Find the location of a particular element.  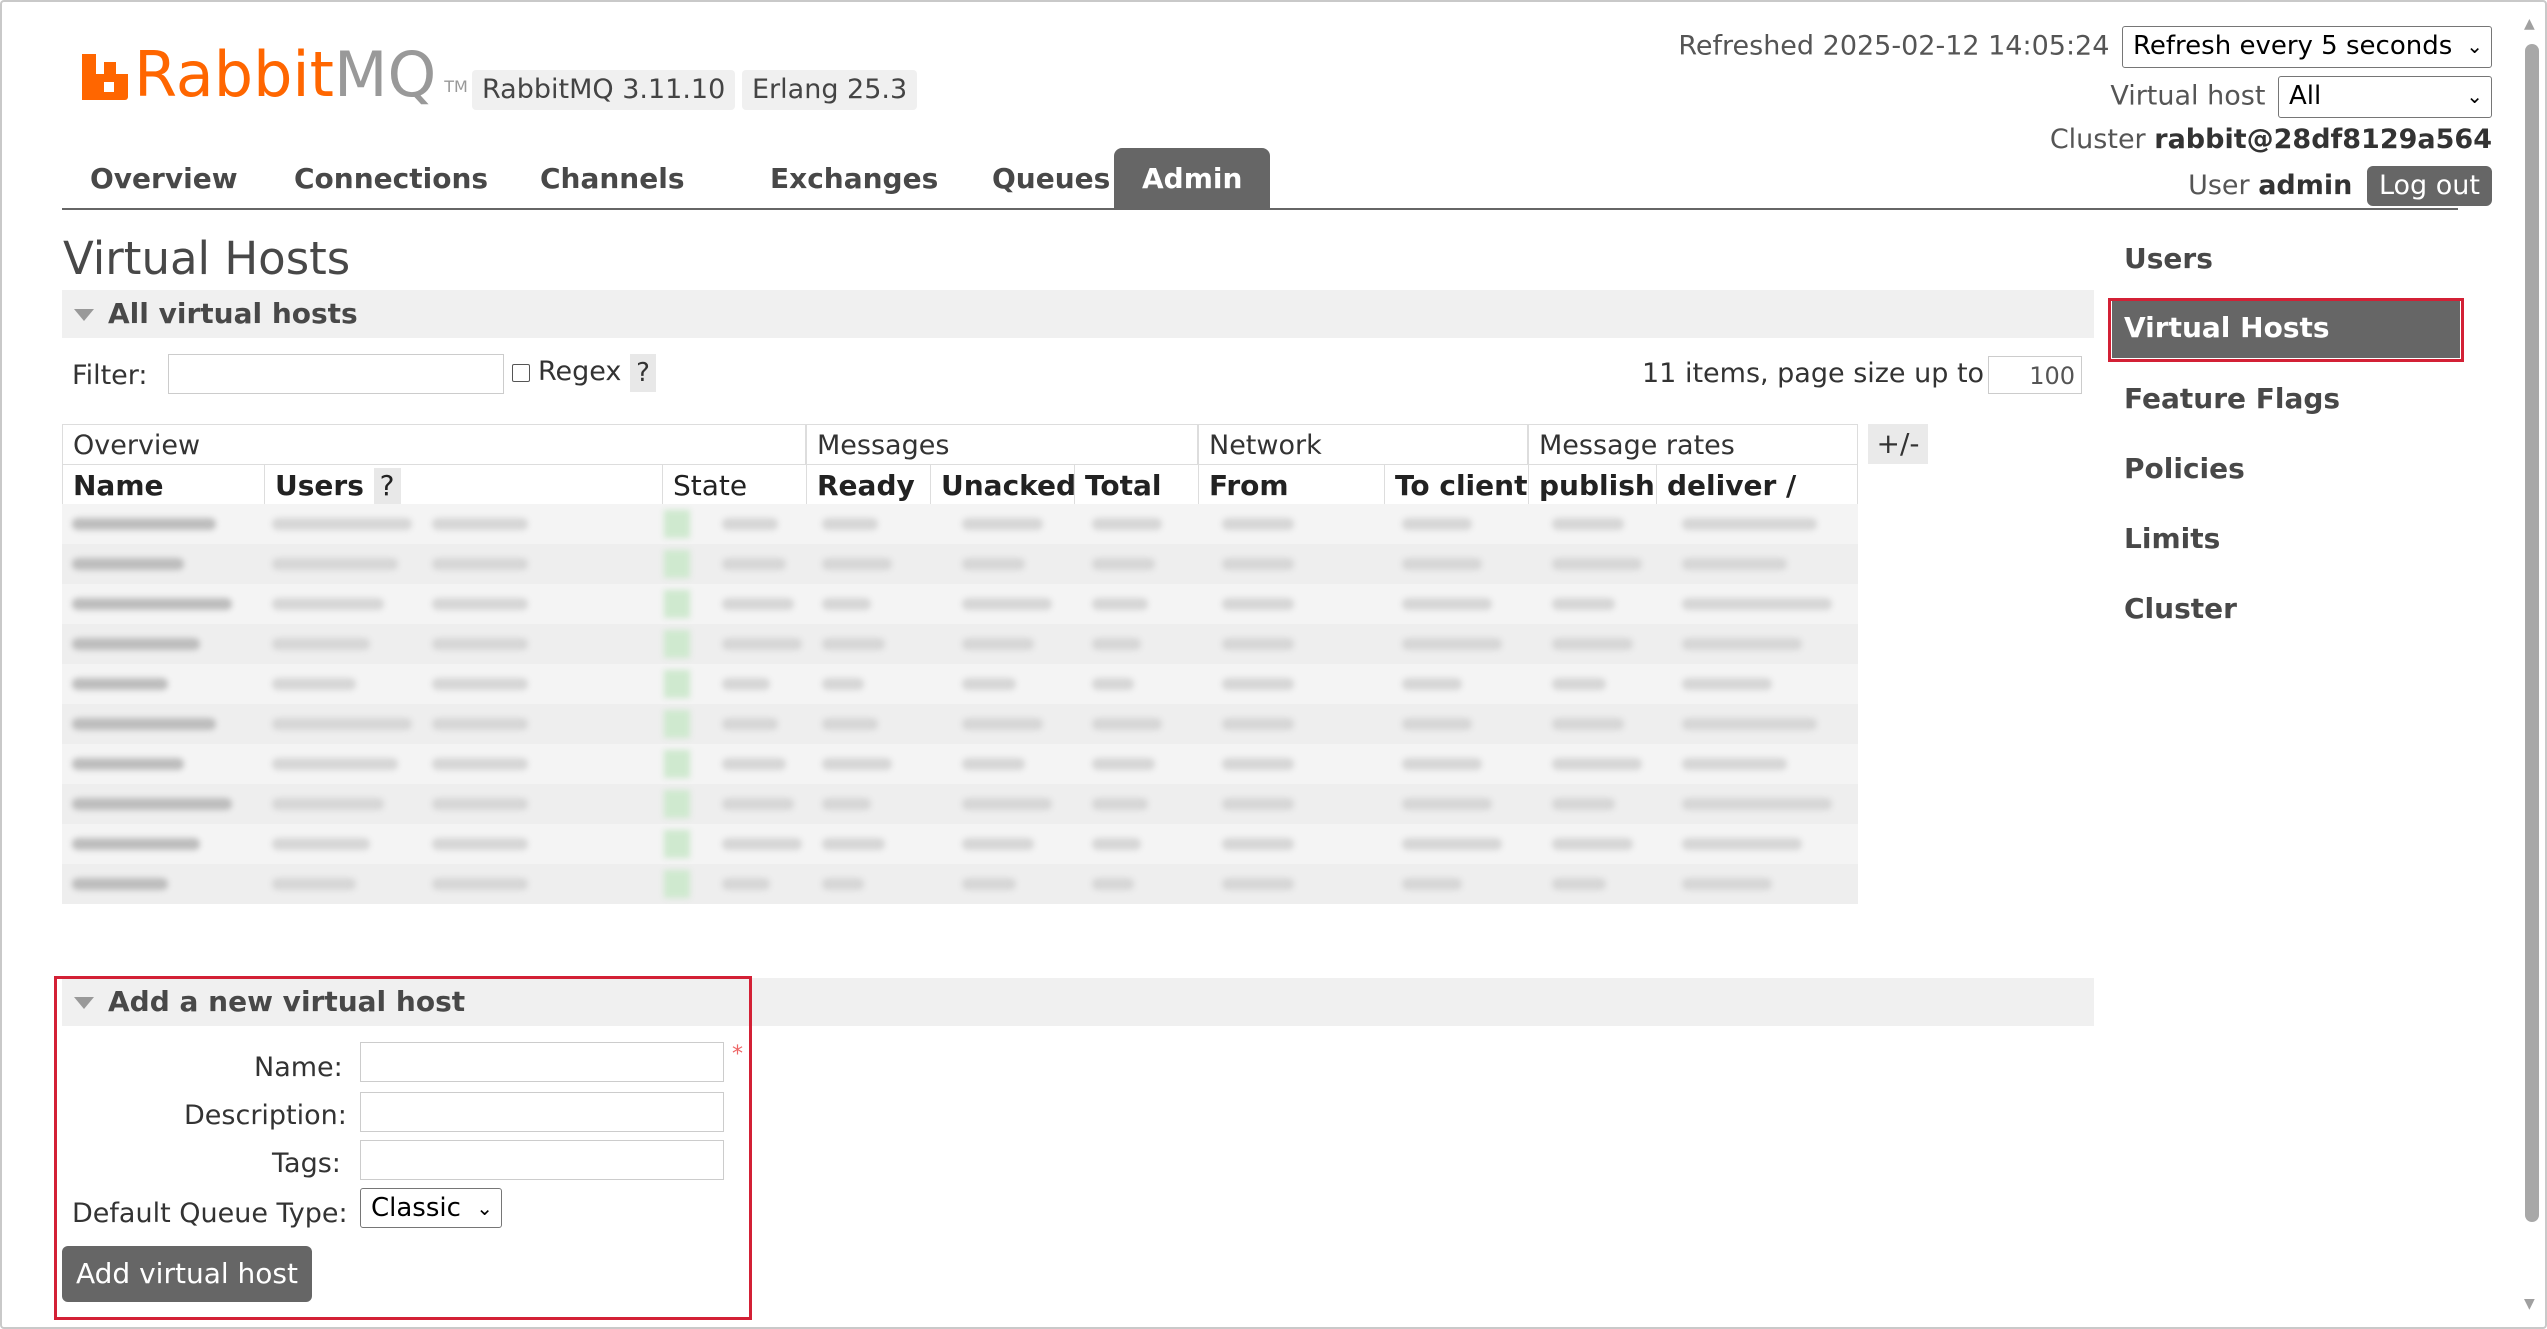

filter-label: Filter: is located at coordinates (110, 375).